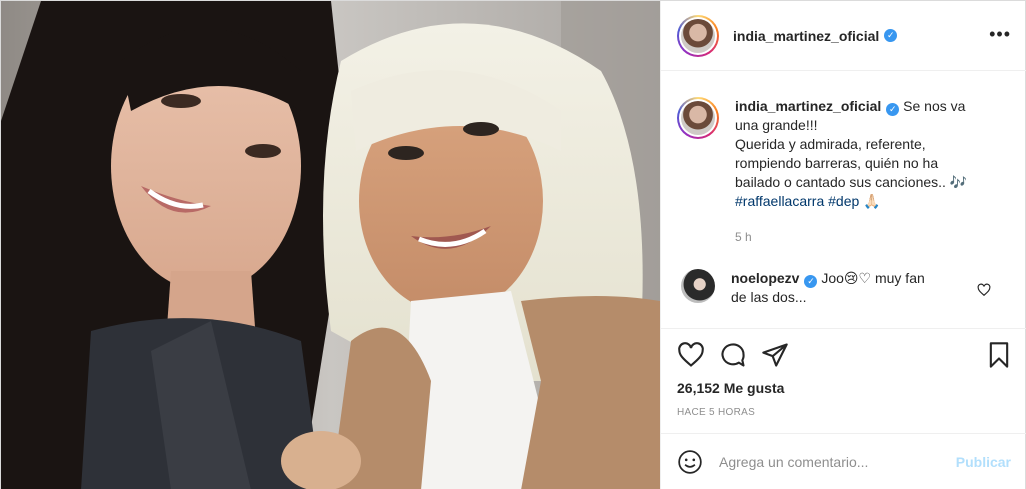 The image size is (1026, 489). What do you see at coordinates (775, 355) in the screenshot?
I see `paper-plane-icon` at bounding box center [775, 355].